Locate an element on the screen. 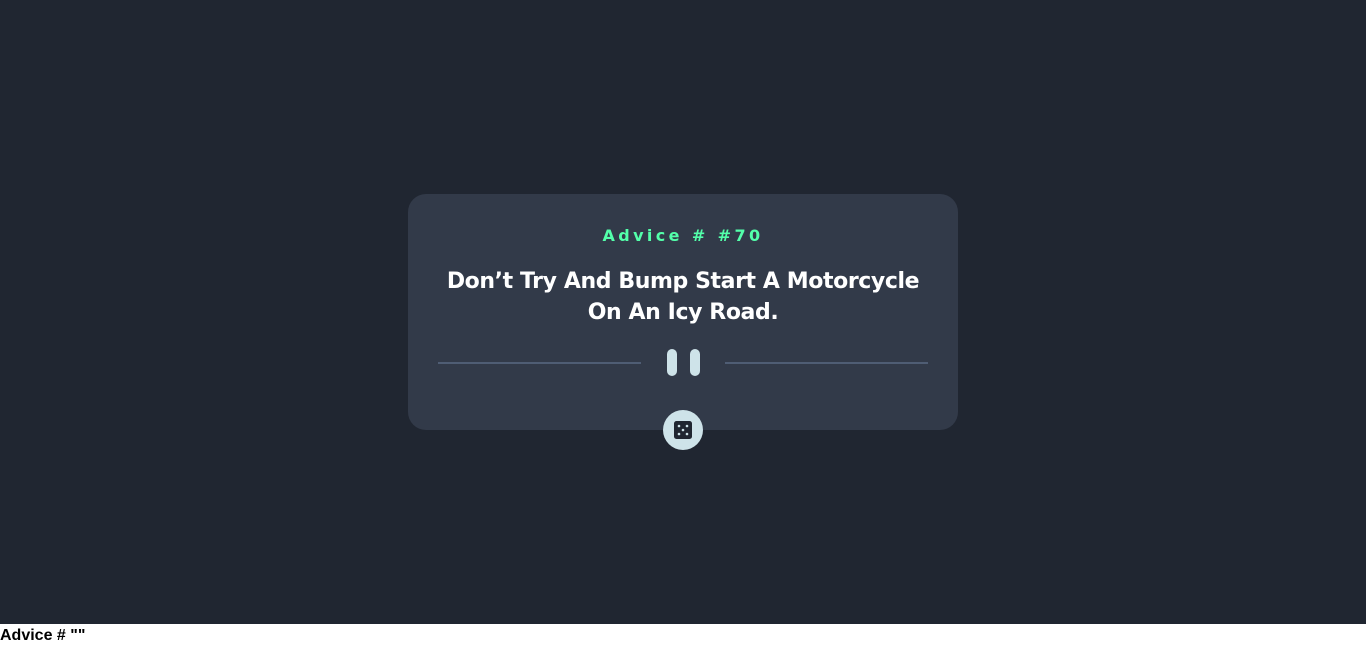  advice-id-label: Advice # #70 is located at coordinates (683, 235).